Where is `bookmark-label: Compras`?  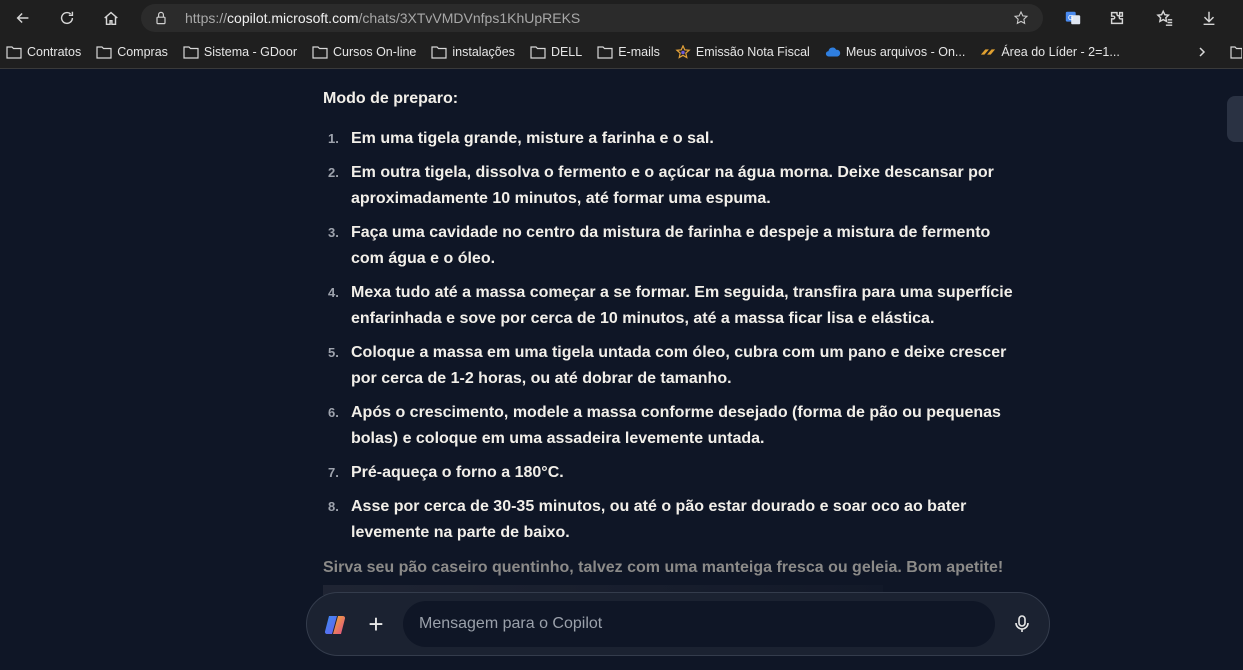
bookmark-label: Compras is located at coordinates (142, 52).